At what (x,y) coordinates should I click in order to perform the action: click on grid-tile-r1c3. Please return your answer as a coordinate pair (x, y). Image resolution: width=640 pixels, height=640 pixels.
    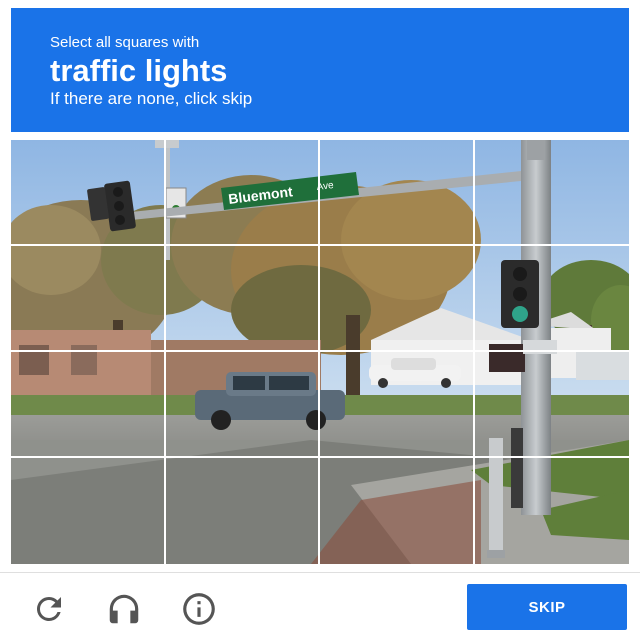
    Looking at the image, I should click on (397, 193).